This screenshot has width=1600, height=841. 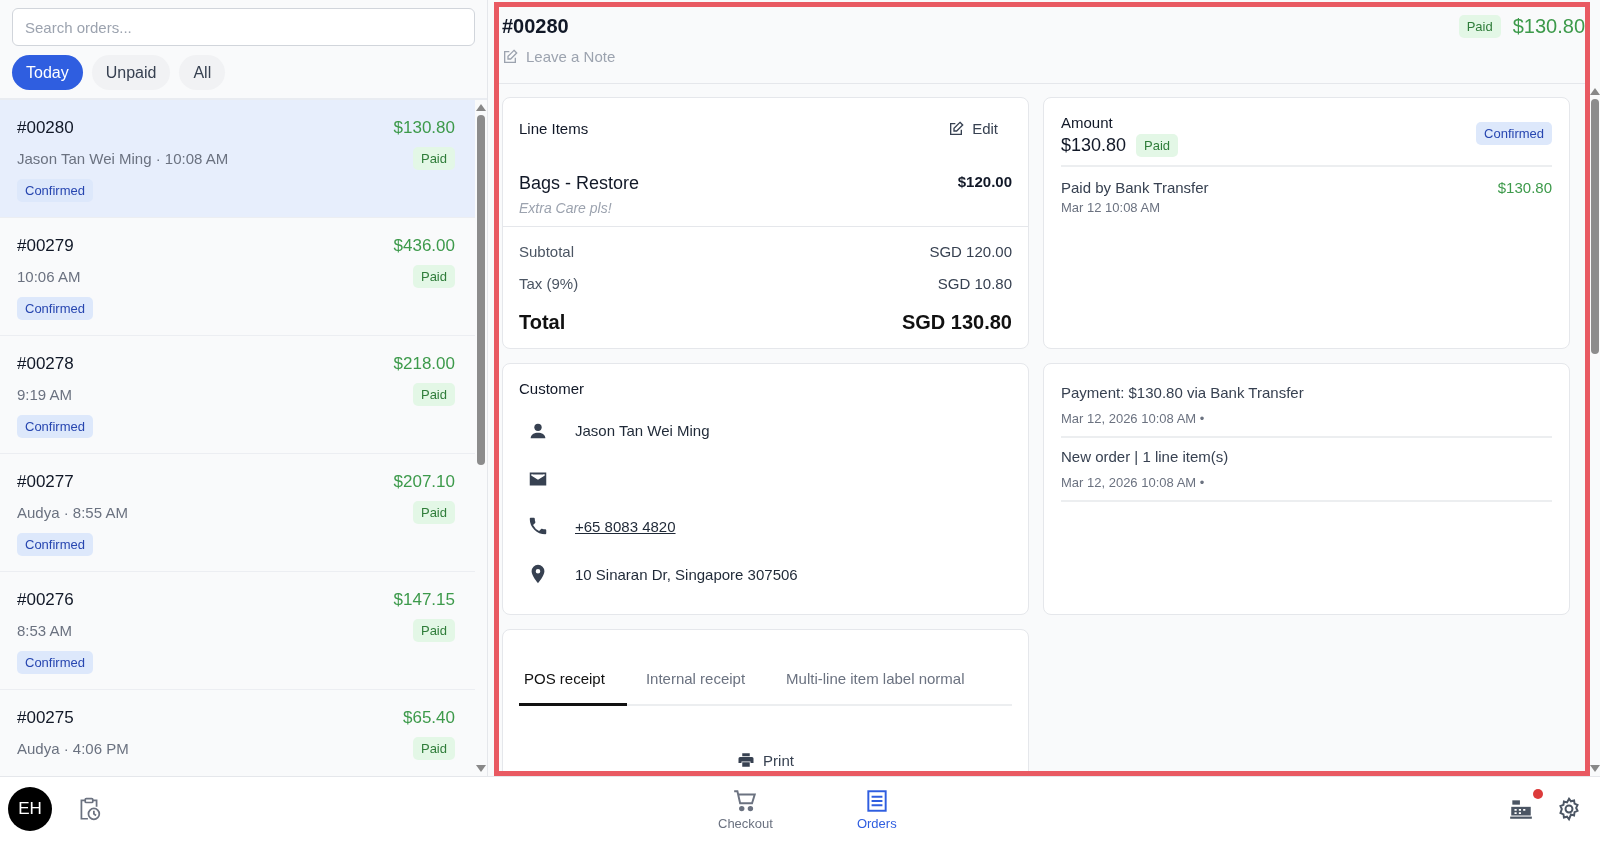 I want to click on printer-icon, so click(x=746, y=760).